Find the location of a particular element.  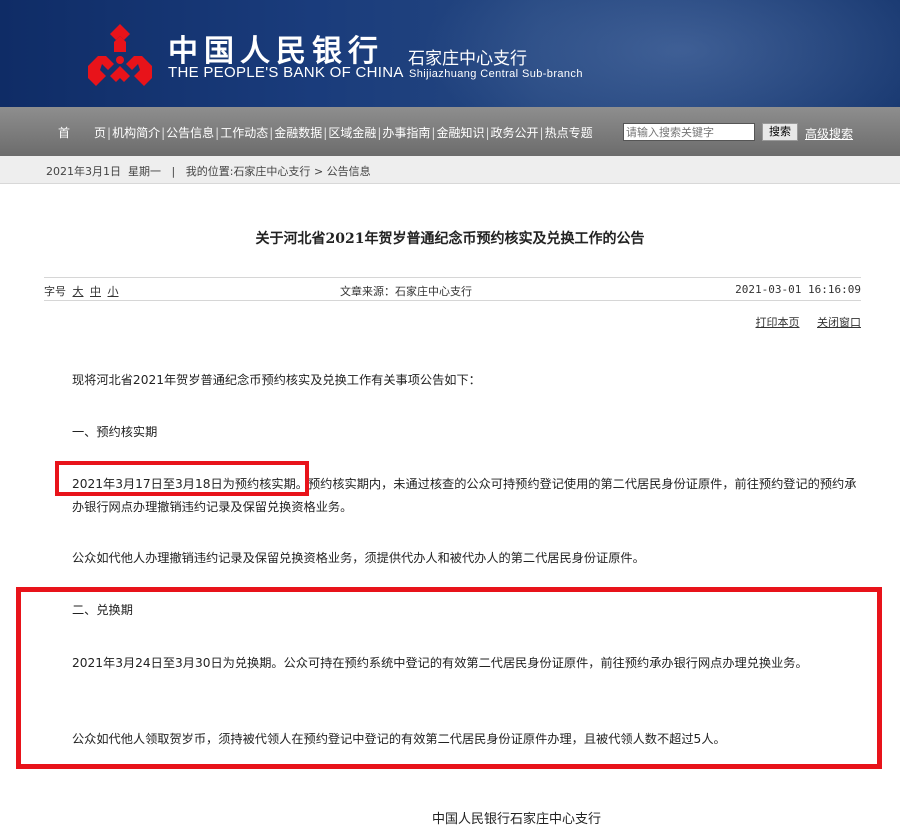

breadcrumb-arrow-icon: > is located at coordinates (318, 171).